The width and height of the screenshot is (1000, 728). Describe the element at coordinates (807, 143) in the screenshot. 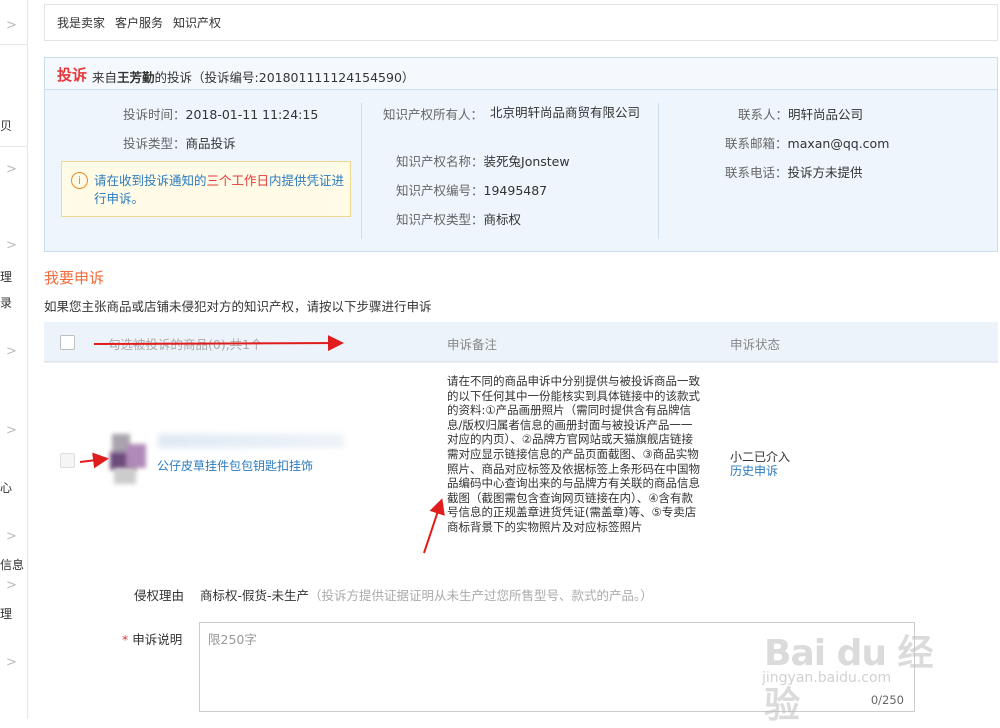

I see `contact-email: 联系邮箱：maxan@qq.com` at that location.